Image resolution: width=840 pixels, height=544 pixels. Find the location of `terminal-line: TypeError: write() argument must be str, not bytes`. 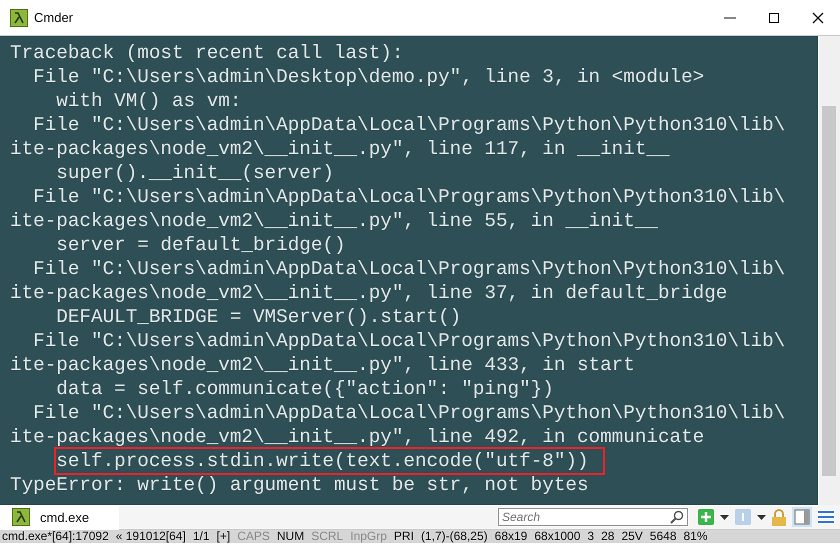

terminal-line: TypeError: write() argument must be str, not bytes is located at coordinates (299, 485).